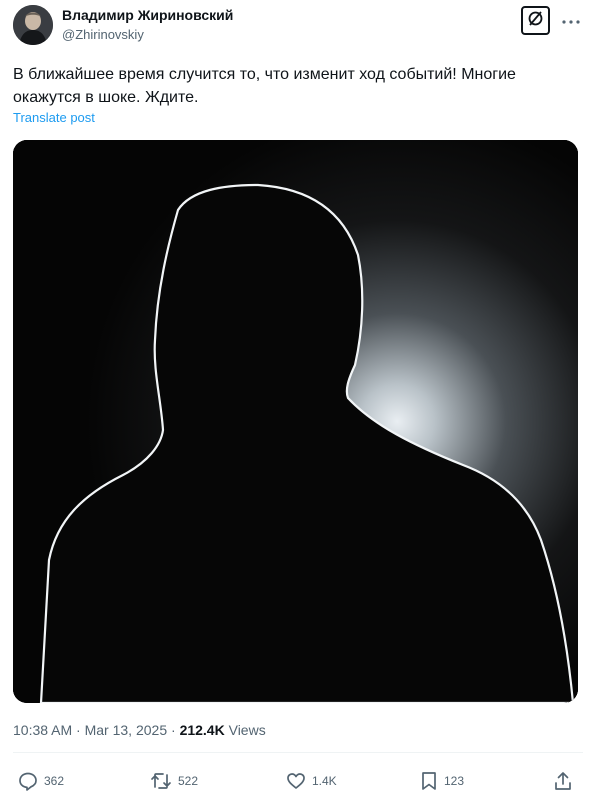  What do you see at coordinates (42, 730) in the screenshot?
I see `tweet-time: 10:38 AM` at bounding box center [42, 730].